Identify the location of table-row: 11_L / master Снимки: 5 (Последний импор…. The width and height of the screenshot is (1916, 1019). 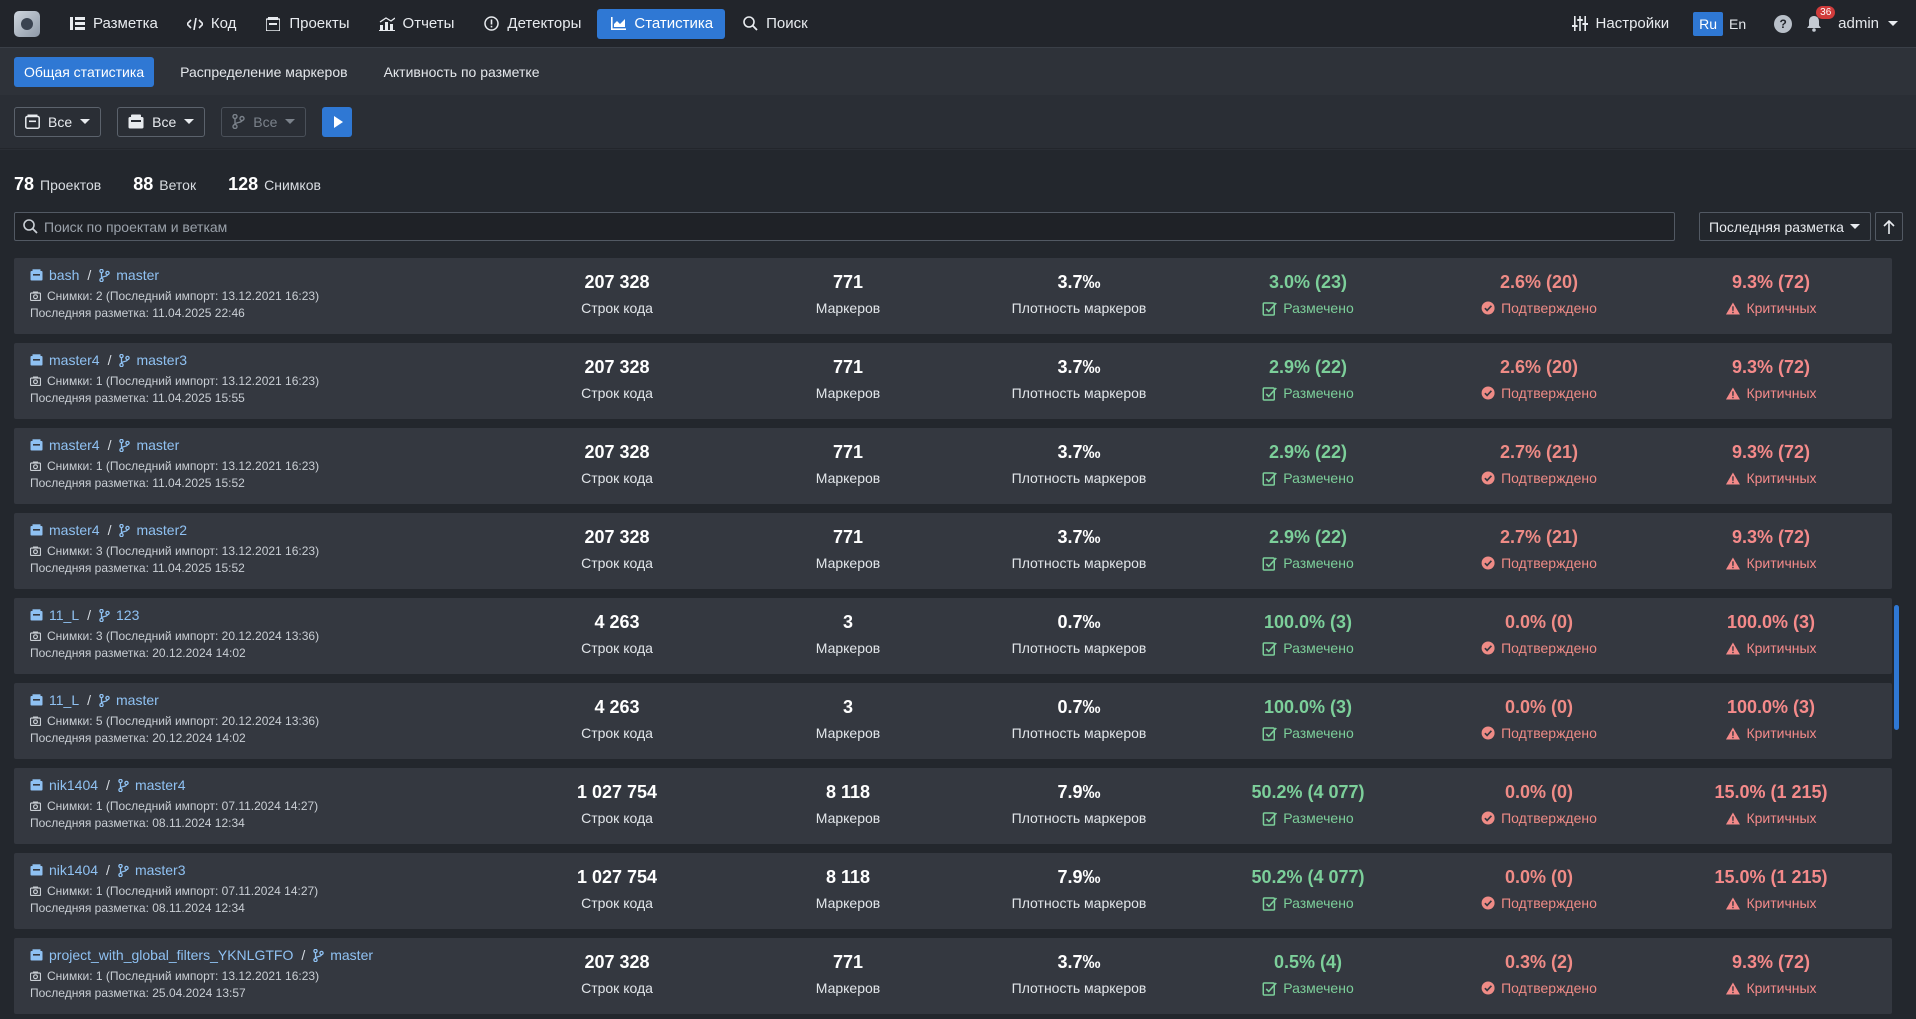
(953, 721).